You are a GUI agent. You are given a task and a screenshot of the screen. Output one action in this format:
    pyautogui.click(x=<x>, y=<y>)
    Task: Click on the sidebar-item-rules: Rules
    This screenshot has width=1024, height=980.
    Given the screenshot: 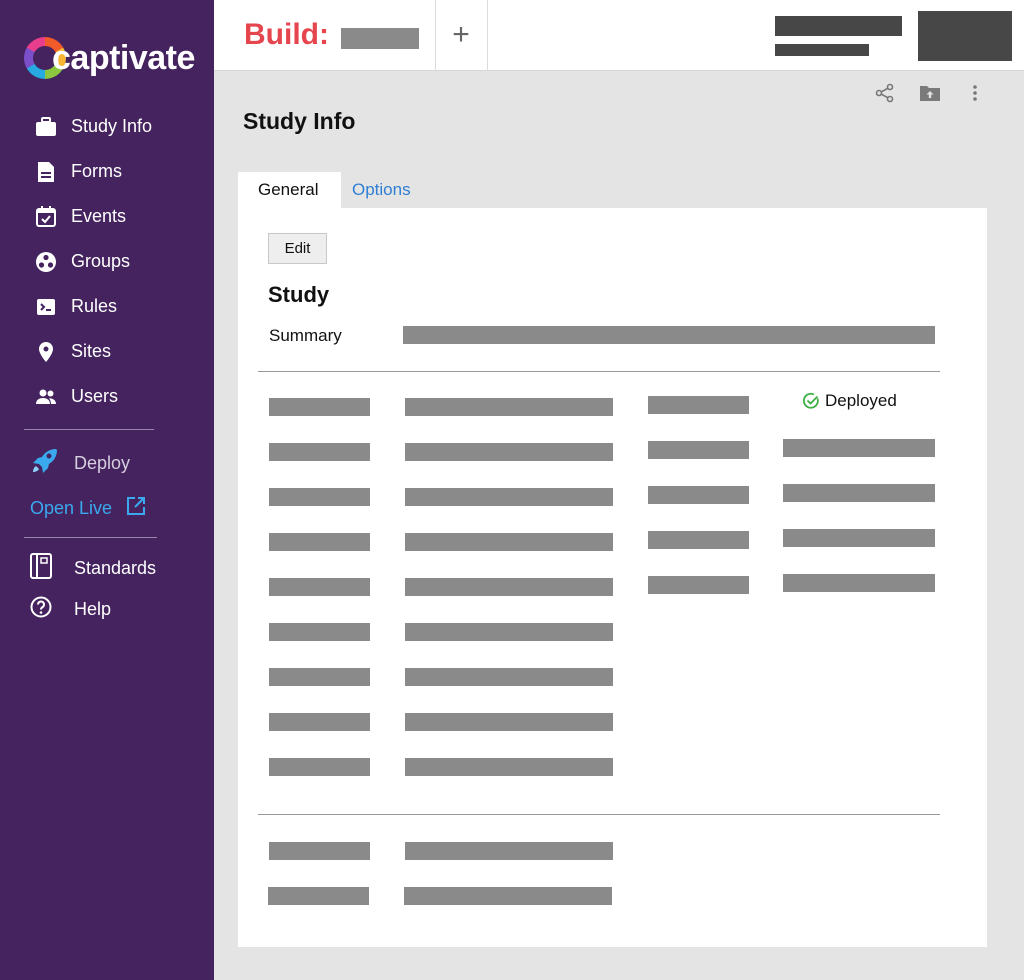 What is the action you would take?
    pyautogui.click(x=107, y=306)
    